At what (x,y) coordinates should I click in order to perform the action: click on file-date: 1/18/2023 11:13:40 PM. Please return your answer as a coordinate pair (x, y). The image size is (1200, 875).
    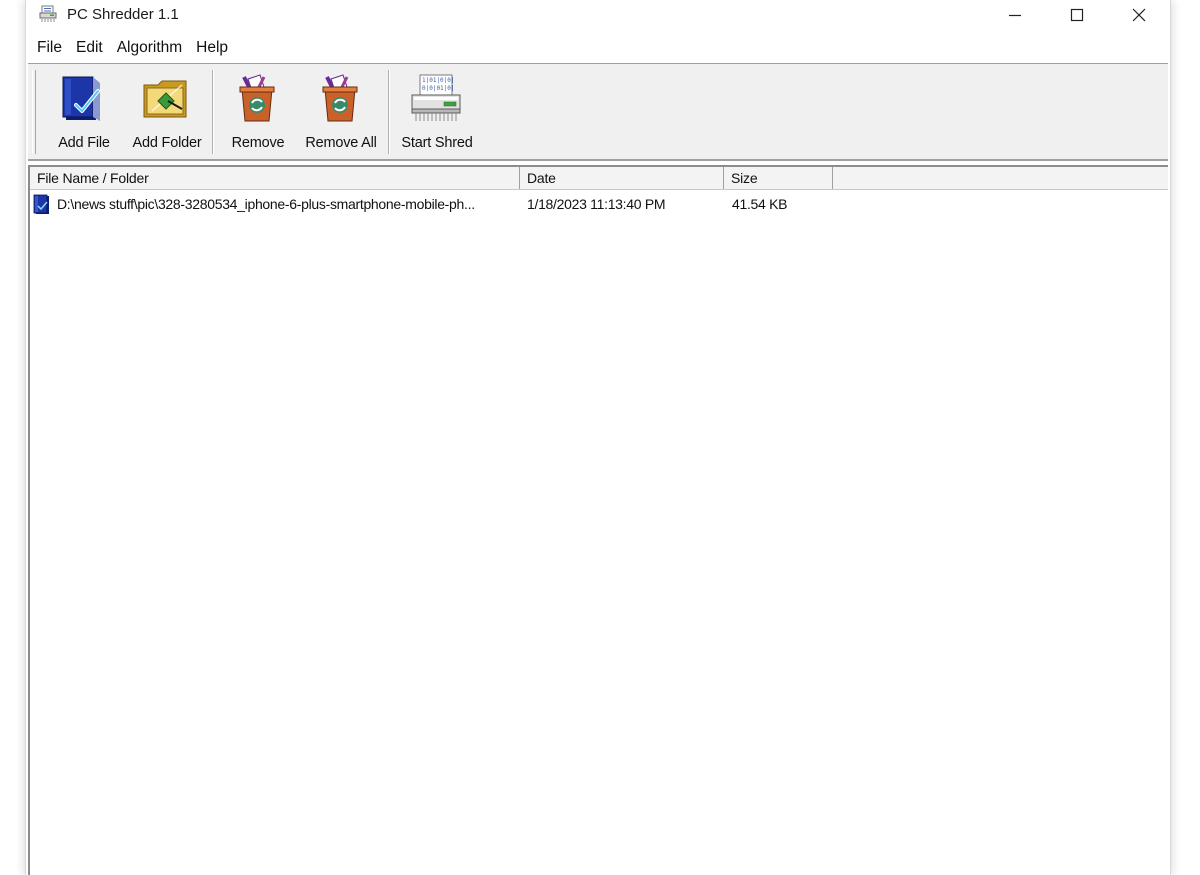
    Looking at the image, I should click on (596, 204).